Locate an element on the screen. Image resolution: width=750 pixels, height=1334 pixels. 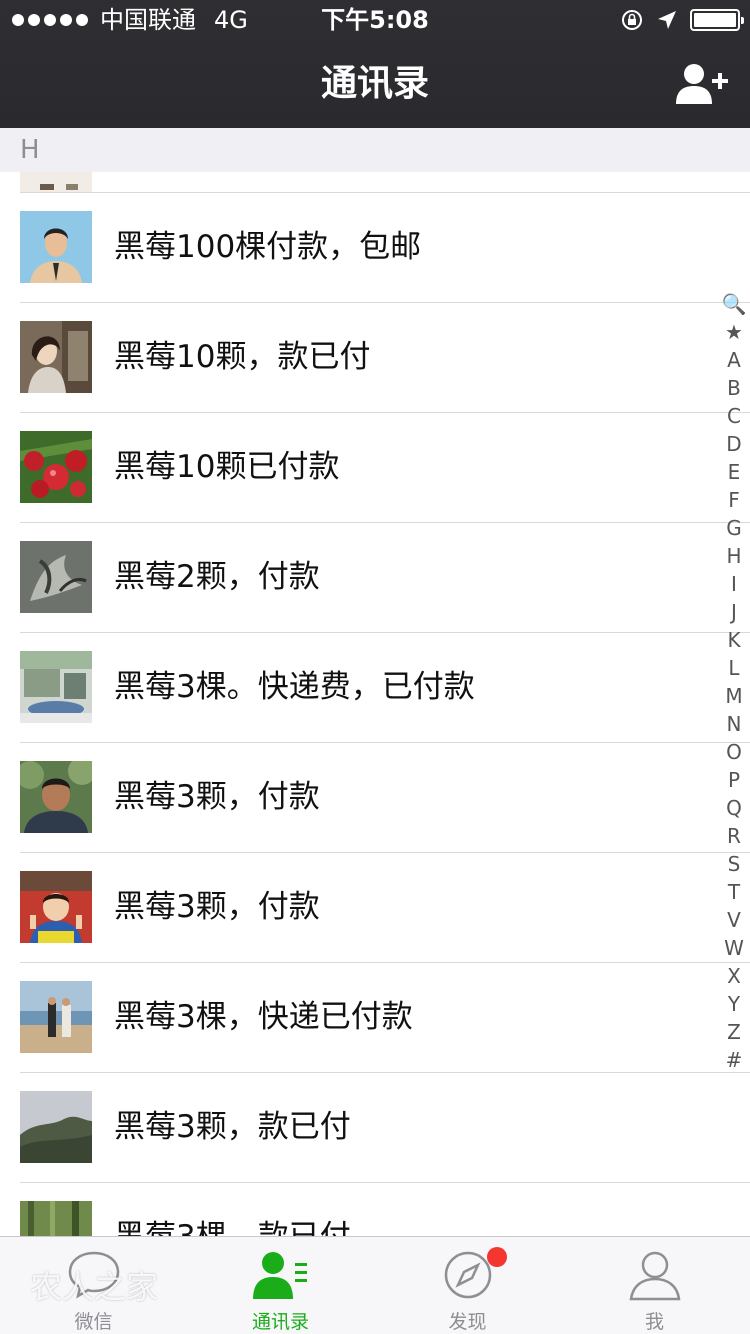
tab-contacts: 通讯录 is located at coordinates (280, 1285).